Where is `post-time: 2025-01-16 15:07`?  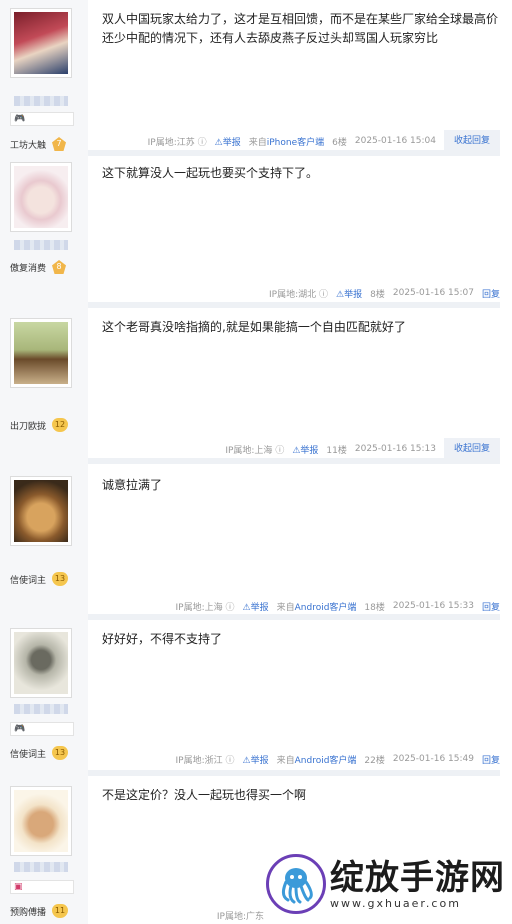
post-time: 2025-01-16 15:07 is located at coordinates (433, 293).